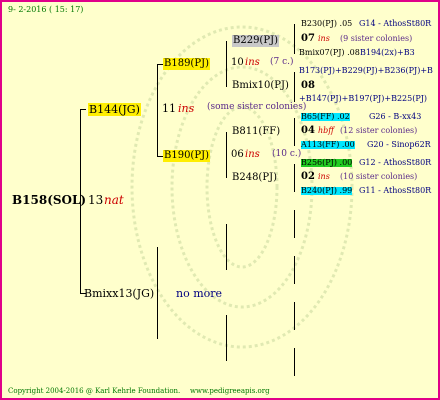 Image resolution: width=440 pixels, height=400 pixels. What do you see at coordinates (237, 62) in the screenshot?
I see `gen2-a-year: 10` at bounding box center [237, 62].